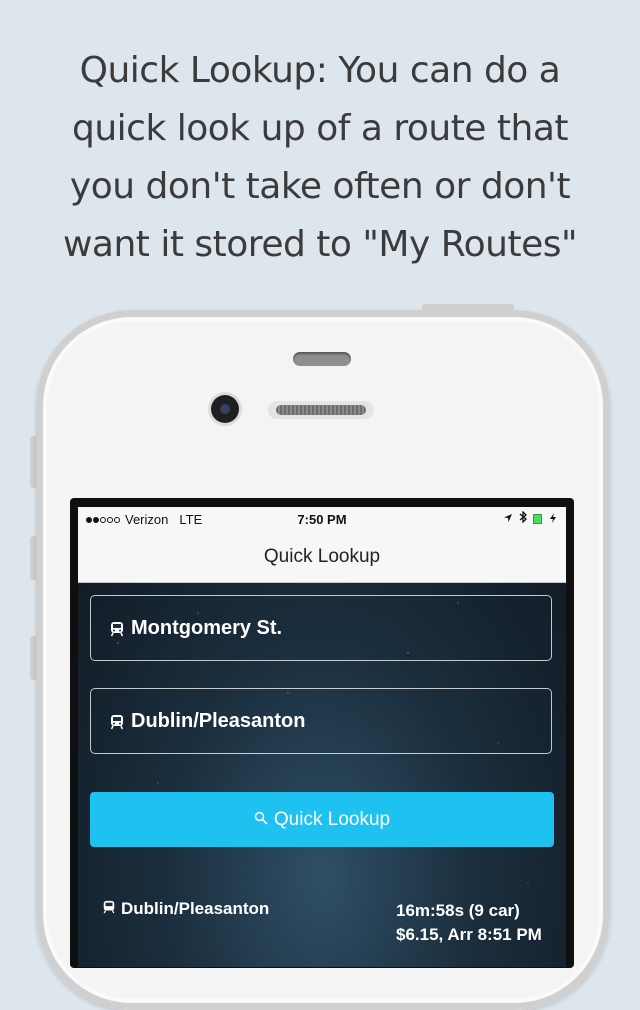 This screenshot has width=640, height=1010. I want to click on bluetooth-icon, so click(523, 518).